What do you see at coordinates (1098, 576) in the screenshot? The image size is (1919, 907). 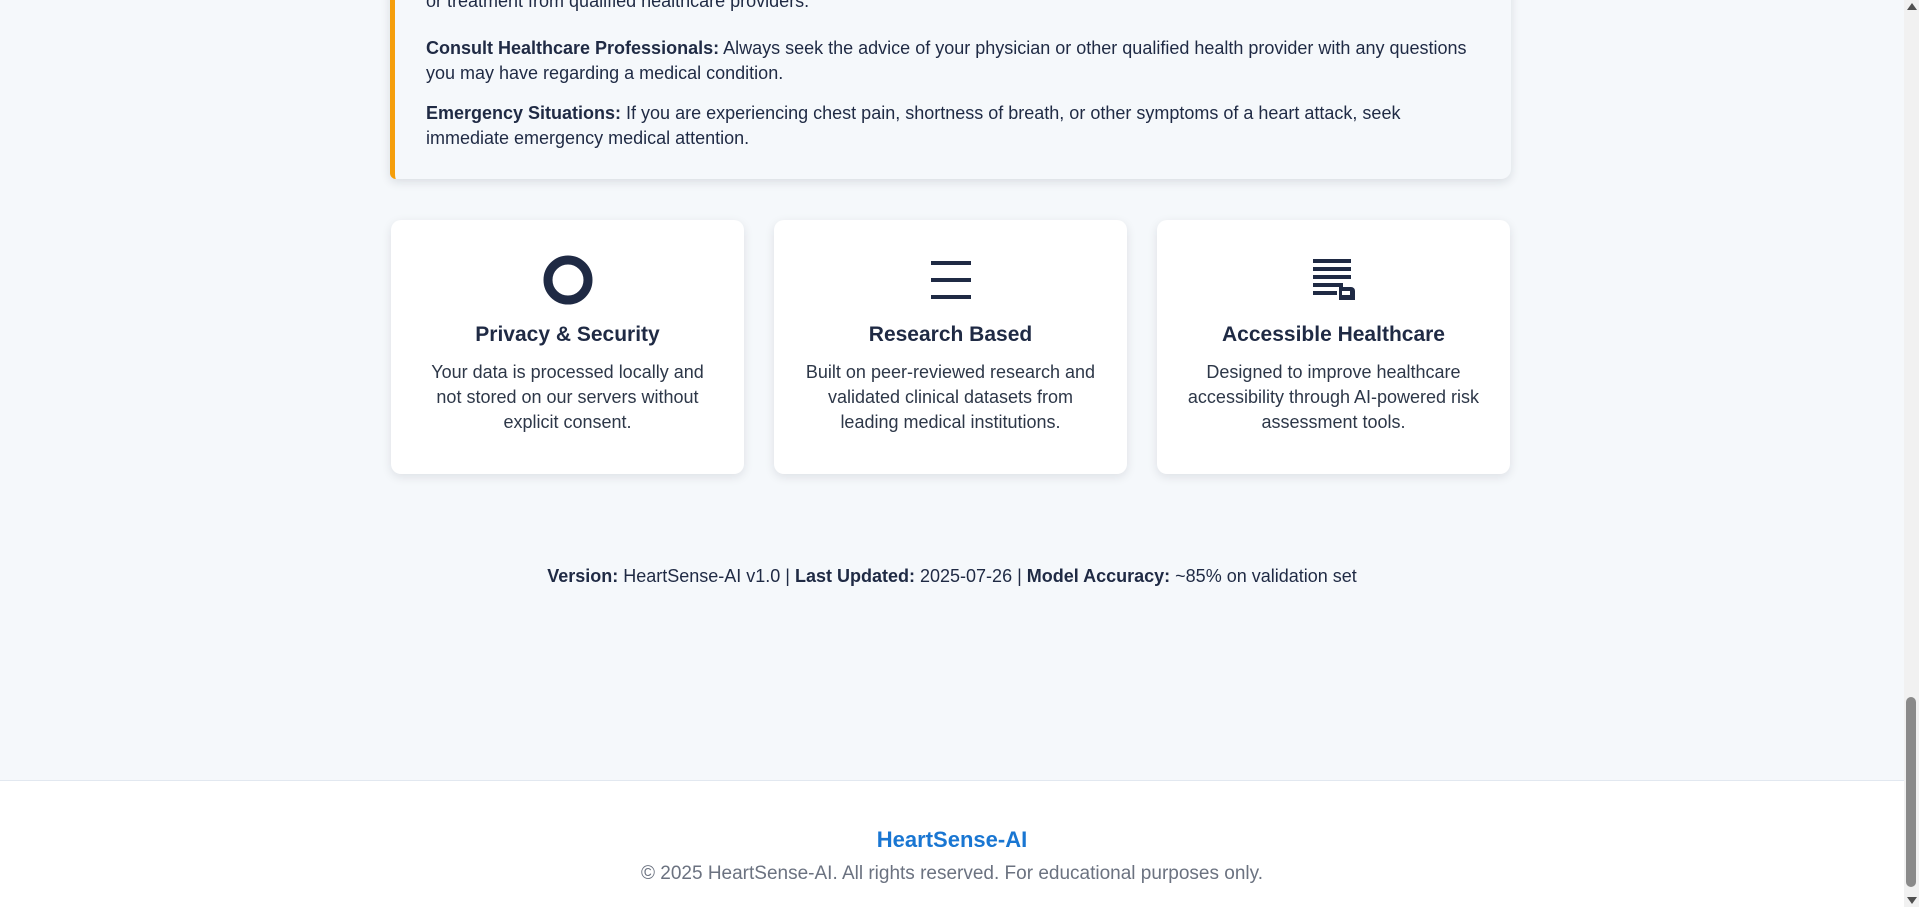 I see `model-accuracy-label: Model Accuracy:` at bounding box center [1098, 576].